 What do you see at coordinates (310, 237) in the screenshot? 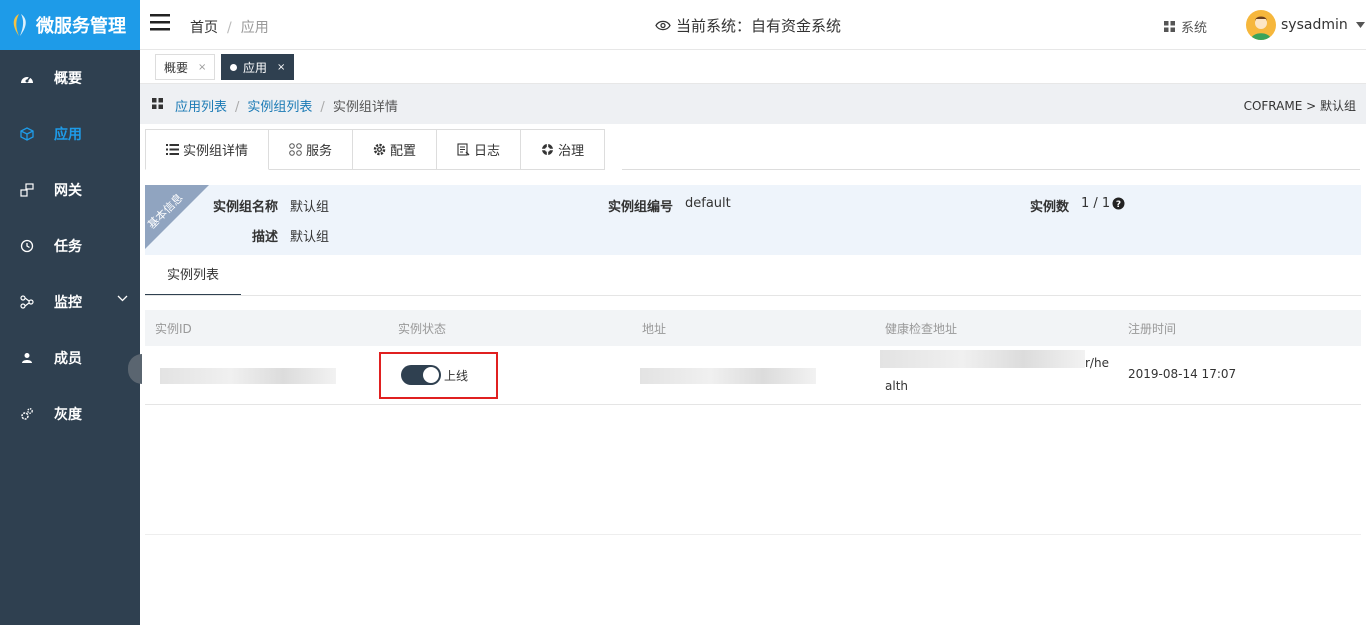
I see `desc-value: 默认组` at bounding box center [310, 237].